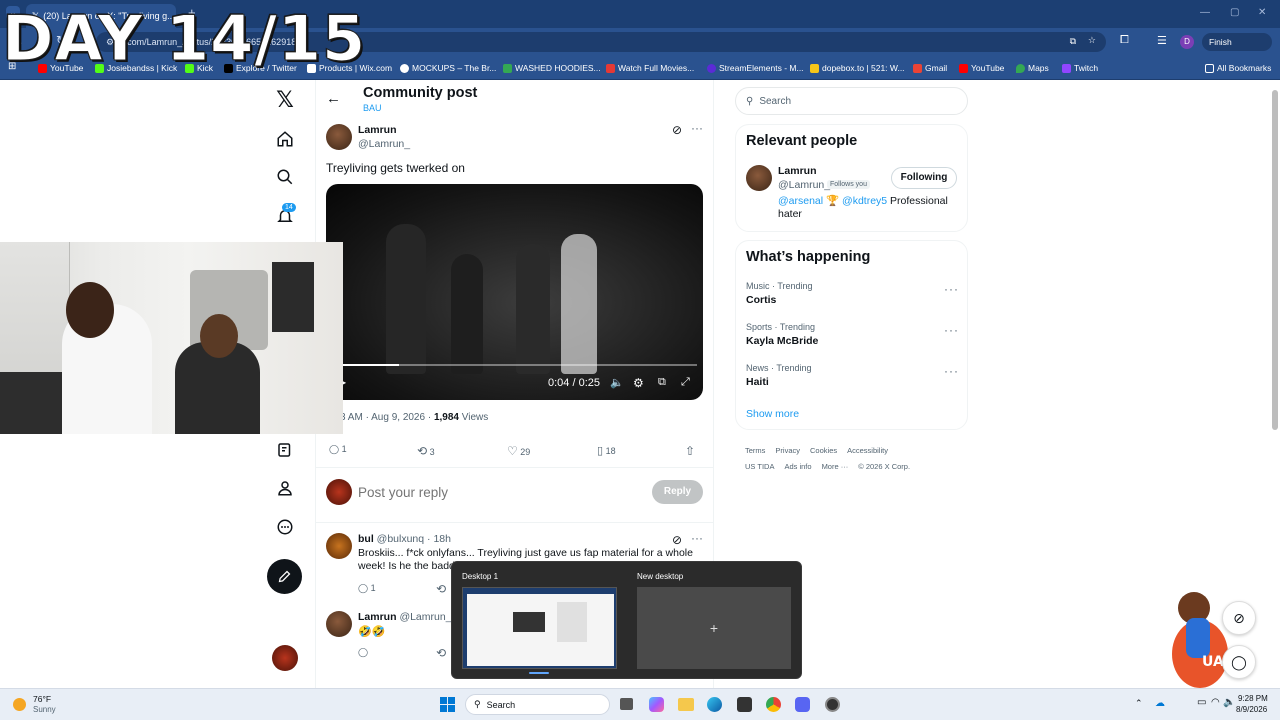 This screenshot has height=720, width=1280. Describe the element at coordinates (42, 699) in the screenshot. I see `weather-temp: 76°F` at that location.